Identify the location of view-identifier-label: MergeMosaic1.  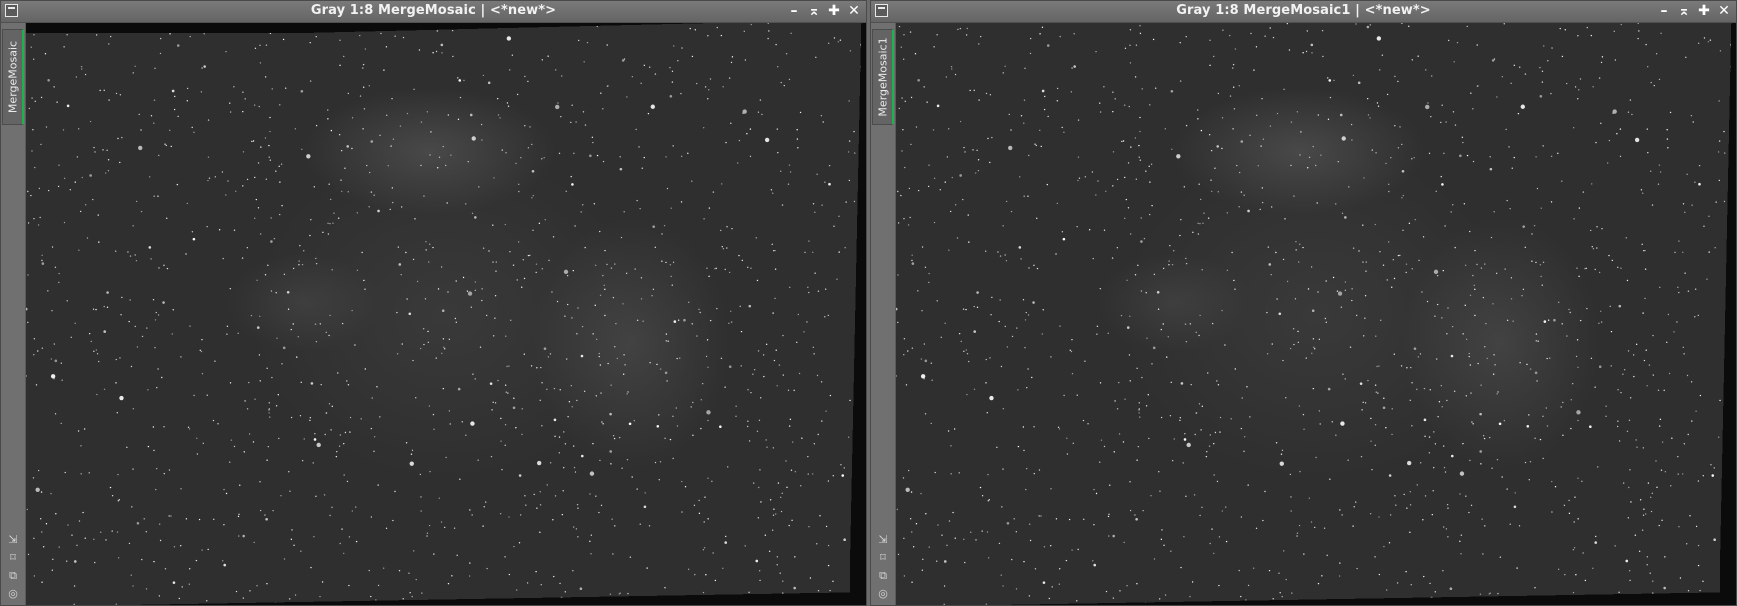
(882, 77).